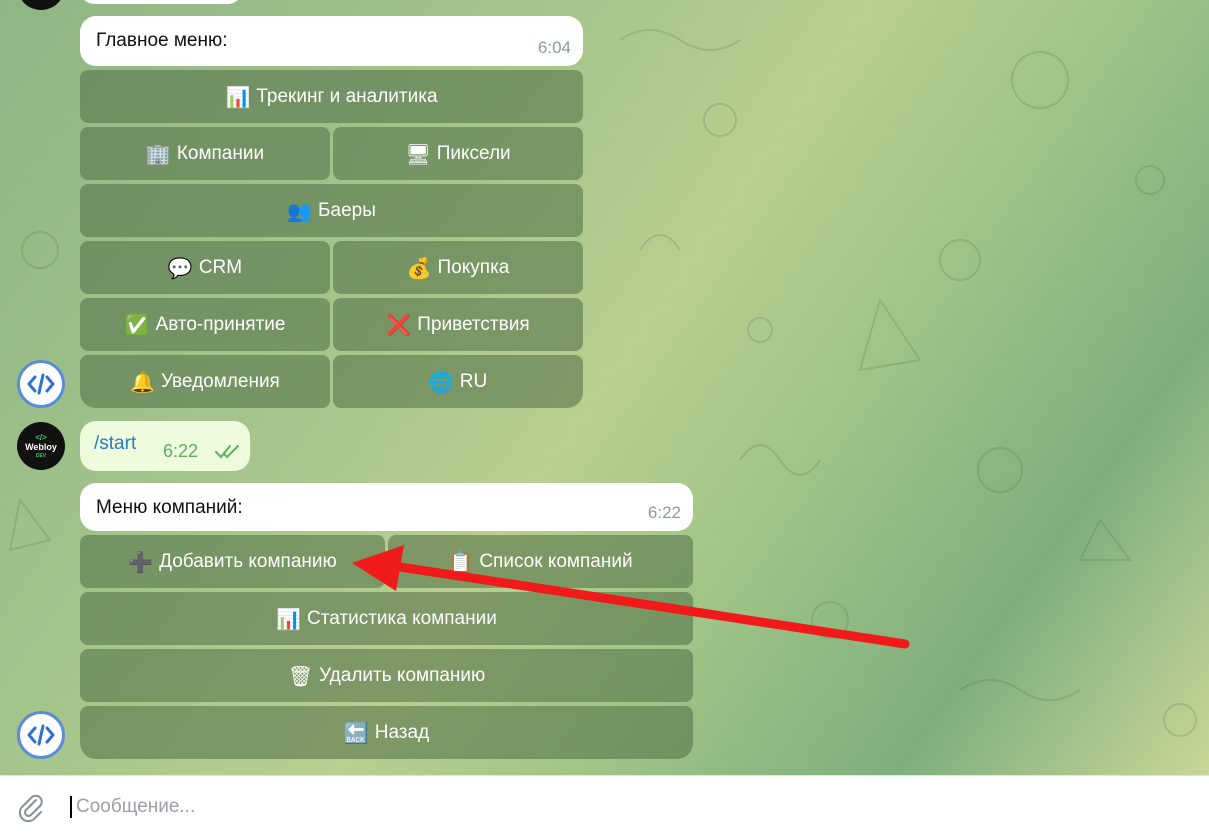 The height and width of the screenshot is (834, 1209). What do you see at coordinates (626, 807) in the screenshot?
I see `message-input` at bounding box center [626, 807].